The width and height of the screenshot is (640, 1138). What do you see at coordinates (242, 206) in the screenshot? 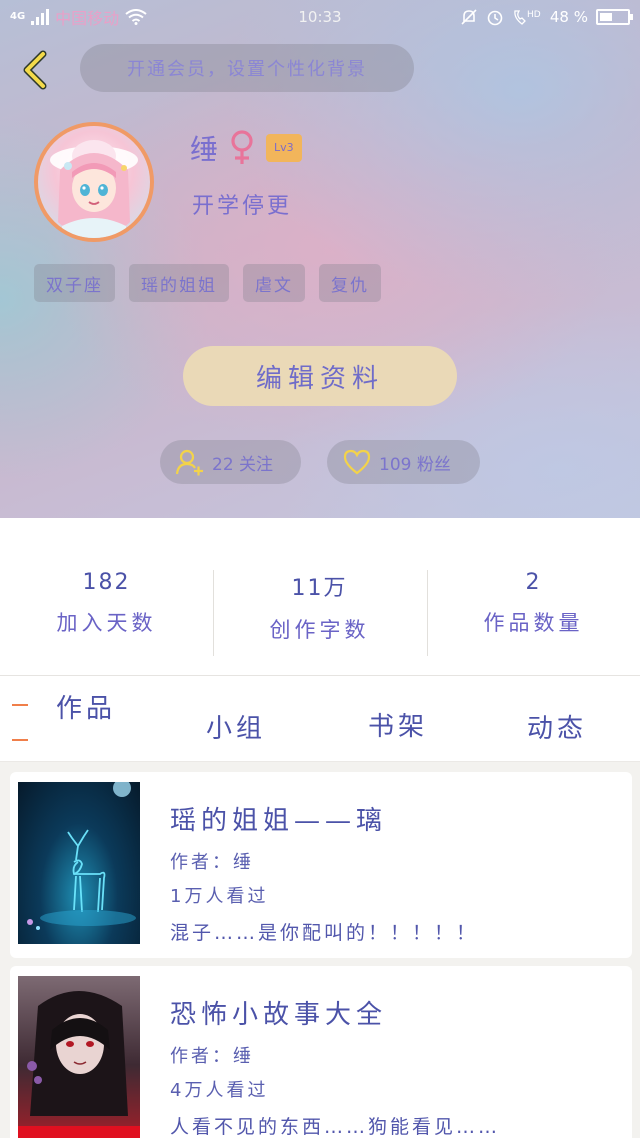
I see `signature: 开学停更` at bounding box center [242, 206].